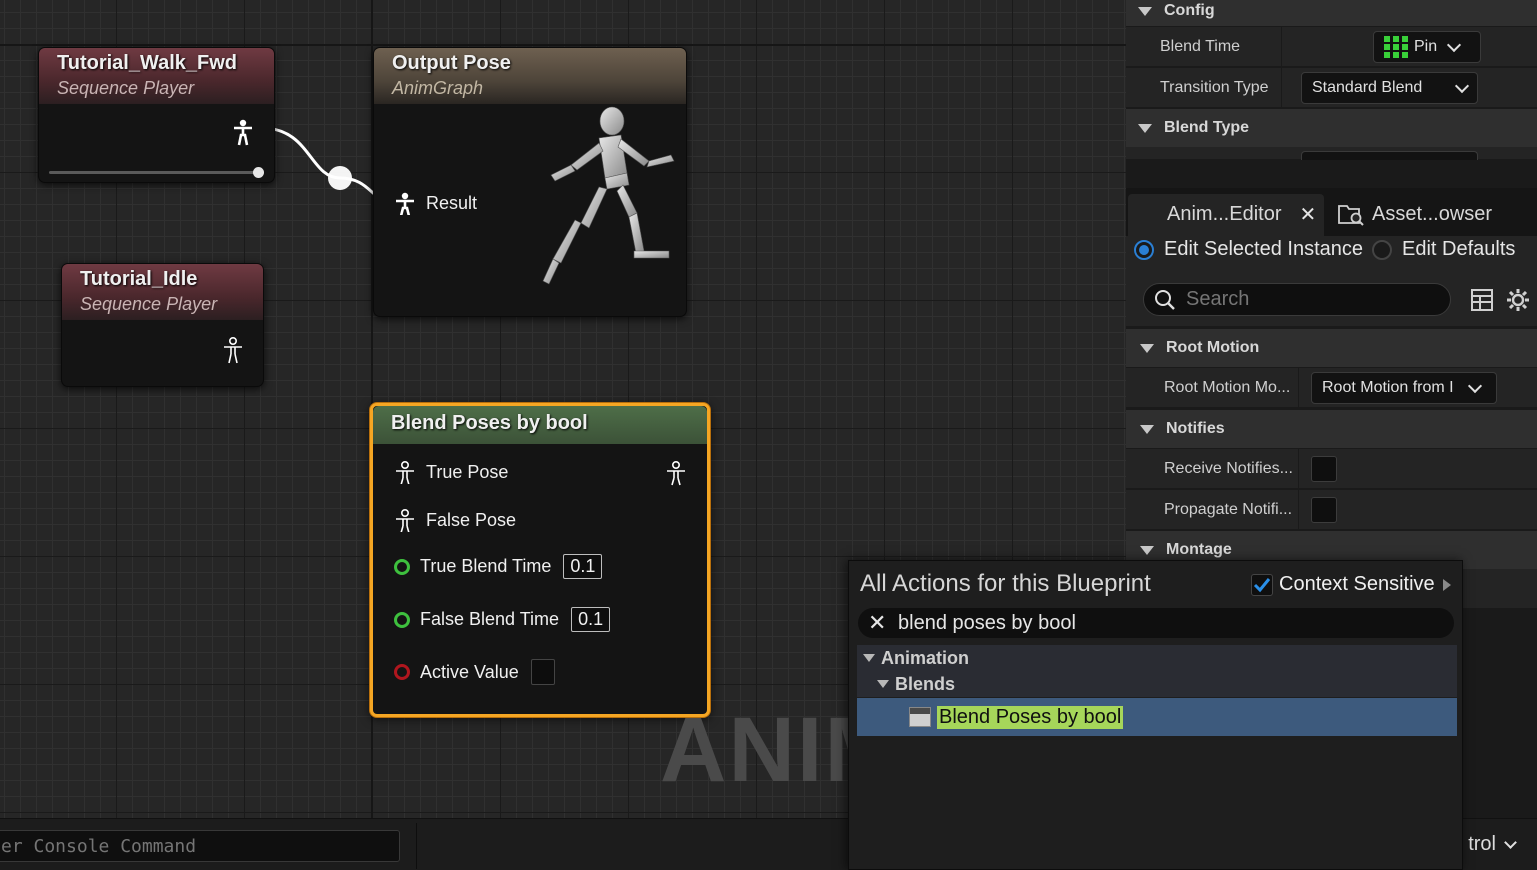 The height and width of the screenshot is (870, 1537). Describe the element at coordinates (1446, 584) in the screenshot. I see `expand-arrow-icon` at that location.